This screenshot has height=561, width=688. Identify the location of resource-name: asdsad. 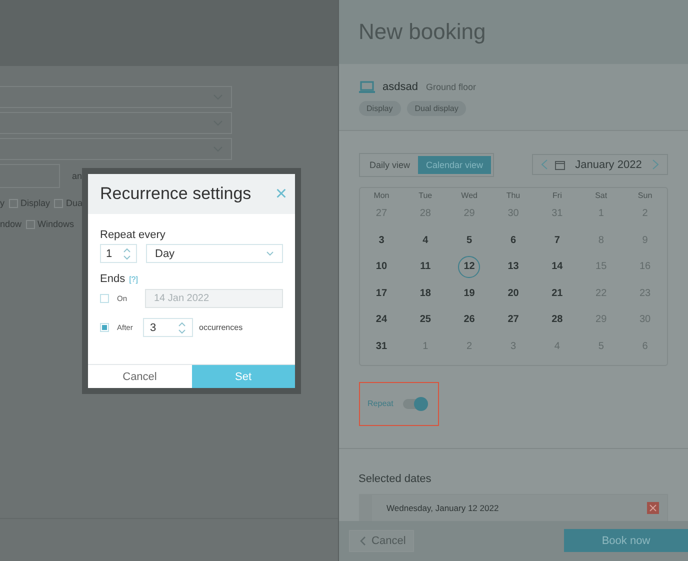
(400, 86).